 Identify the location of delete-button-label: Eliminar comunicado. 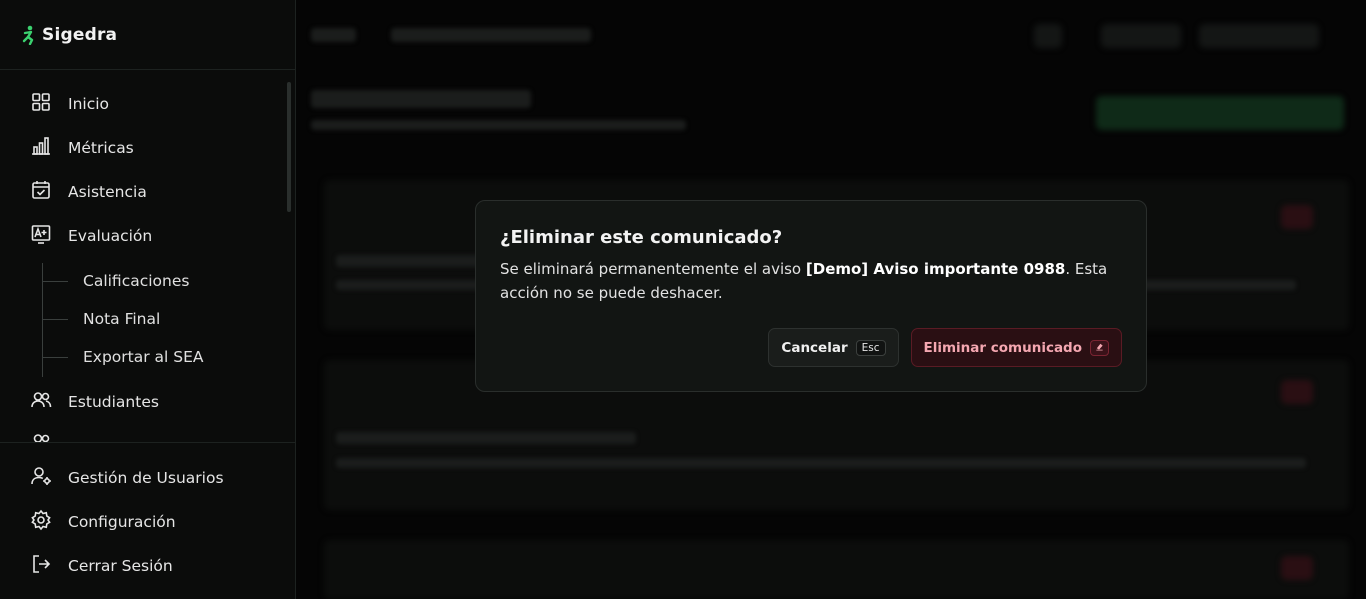
(1003, 347).